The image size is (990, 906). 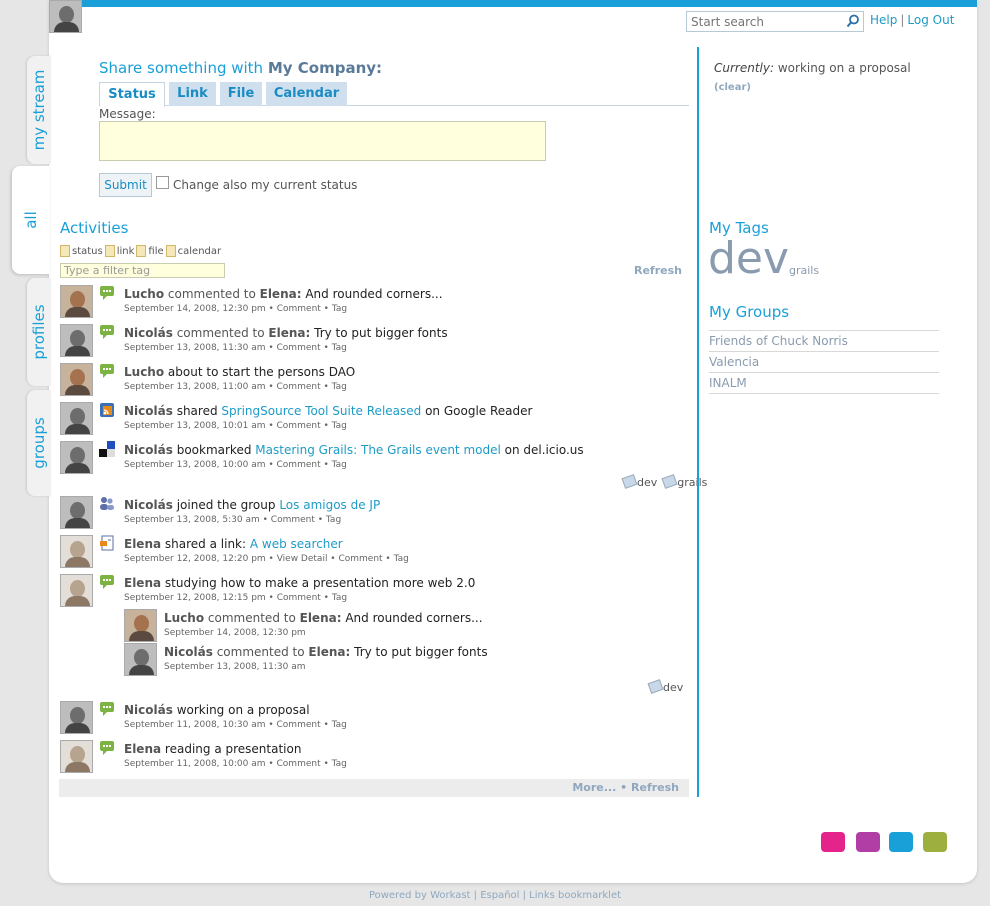 What do you see at coordinates (883, 20) in the screenshot?
I see `help-link: Help` at bounding box center [883, 20].